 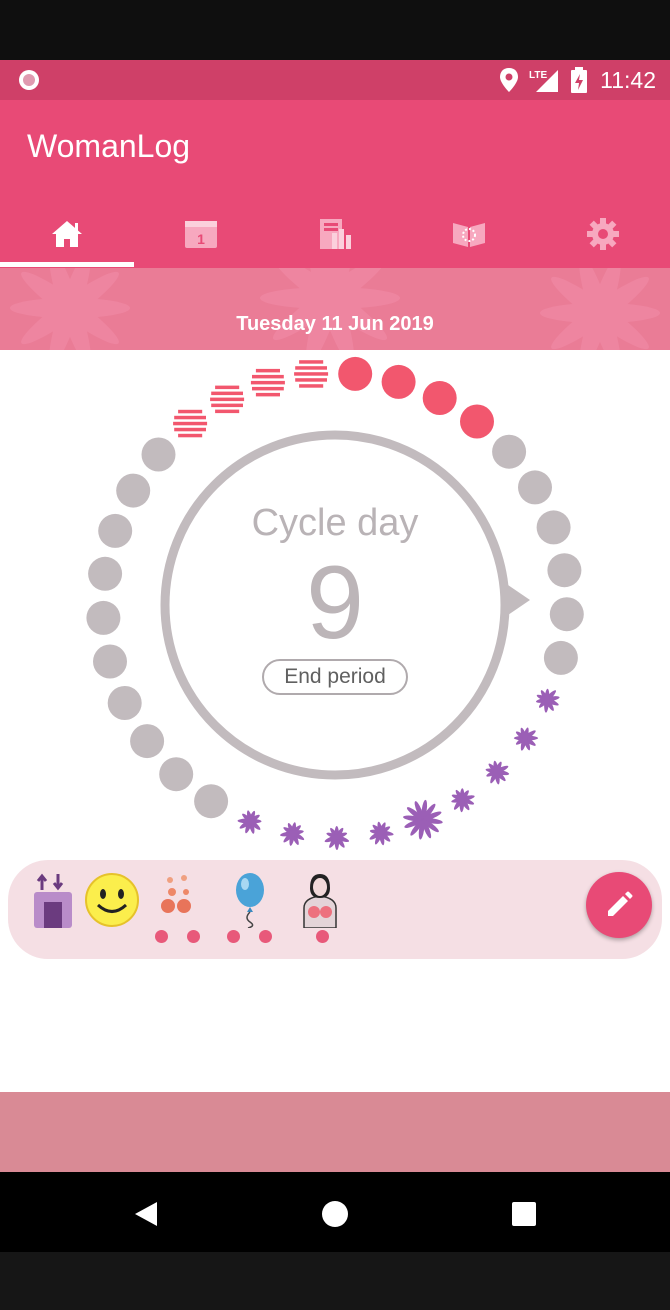 I want to click on bloating-balloon-icon, so click(x=250, y=901).